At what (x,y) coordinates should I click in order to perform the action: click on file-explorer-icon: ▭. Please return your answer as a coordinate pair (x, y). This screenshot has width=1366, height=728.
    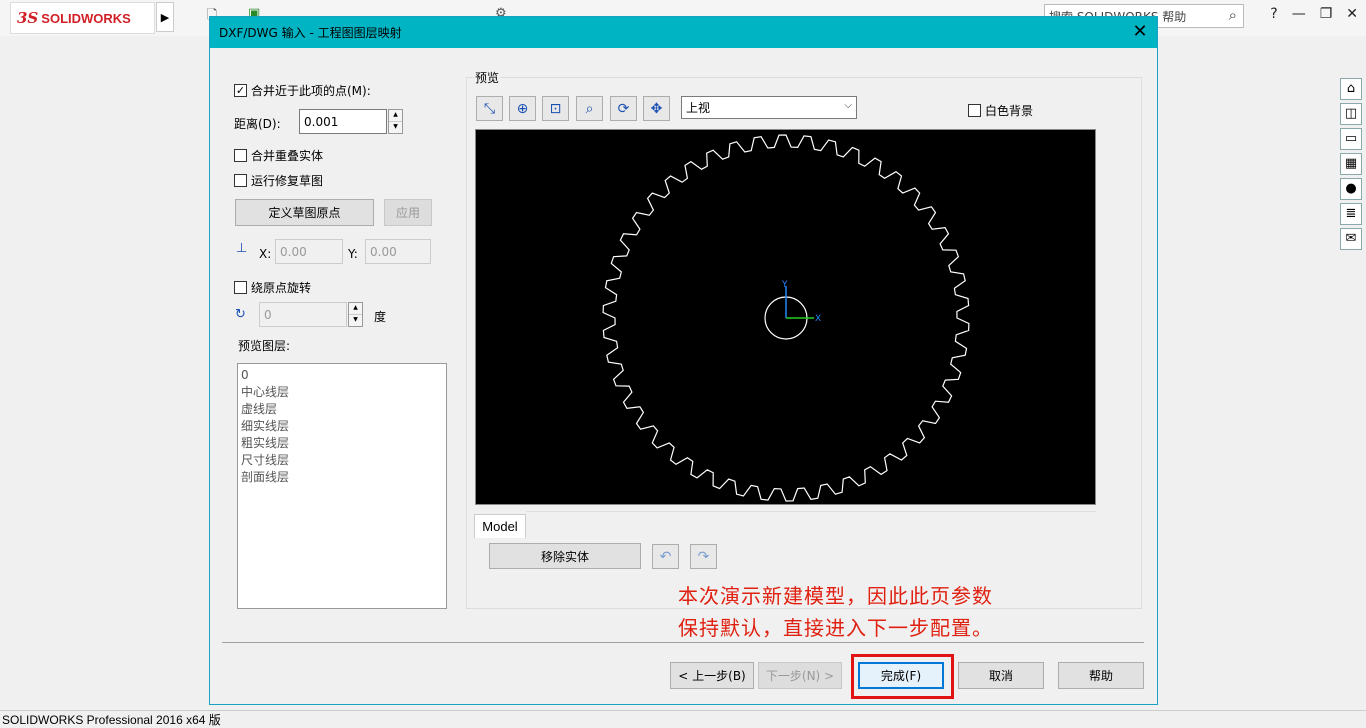
    Looking at the image, I should click on (1351, 139).